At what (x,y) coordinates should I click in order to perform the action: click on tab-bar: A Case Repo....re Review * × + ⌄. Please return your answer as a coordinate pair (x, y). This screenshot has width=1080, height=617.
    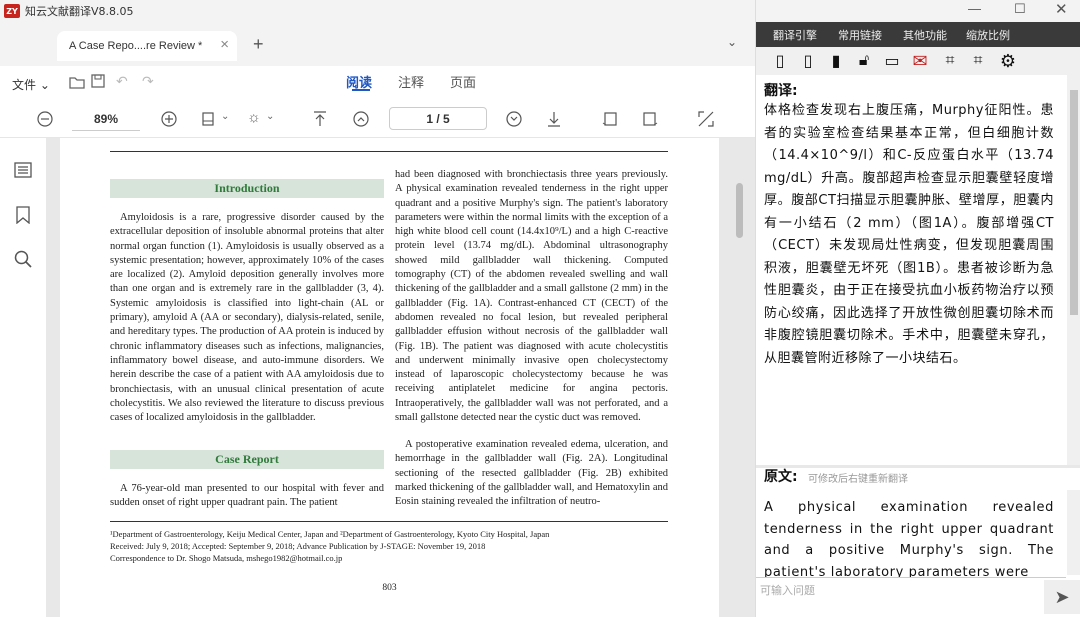
    Looking at the image, I should click on (377, 44).